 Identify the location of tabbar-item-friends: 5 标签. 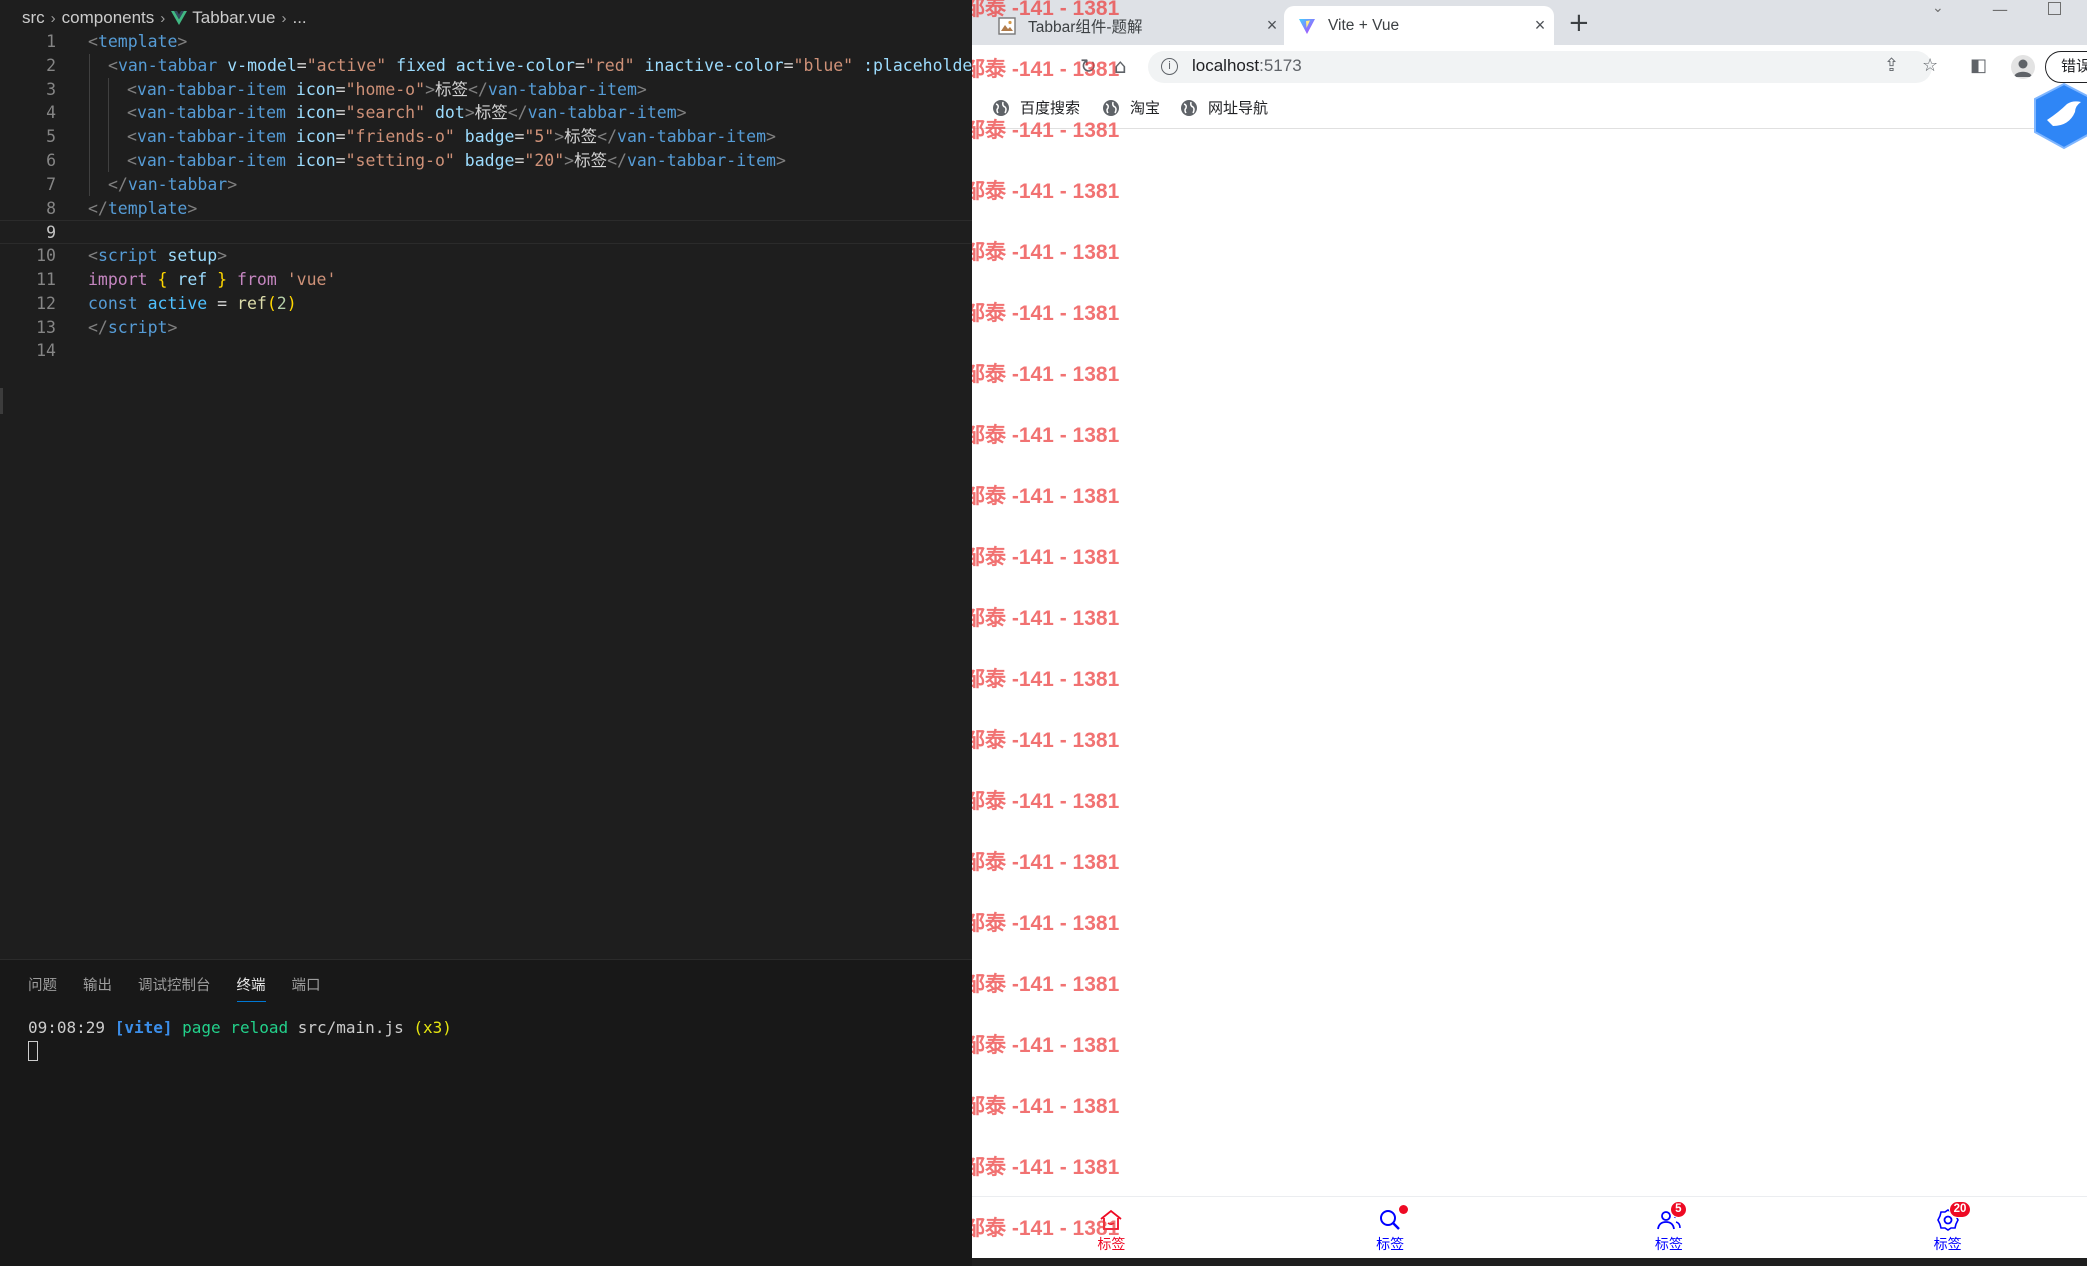
(1669, 1227).